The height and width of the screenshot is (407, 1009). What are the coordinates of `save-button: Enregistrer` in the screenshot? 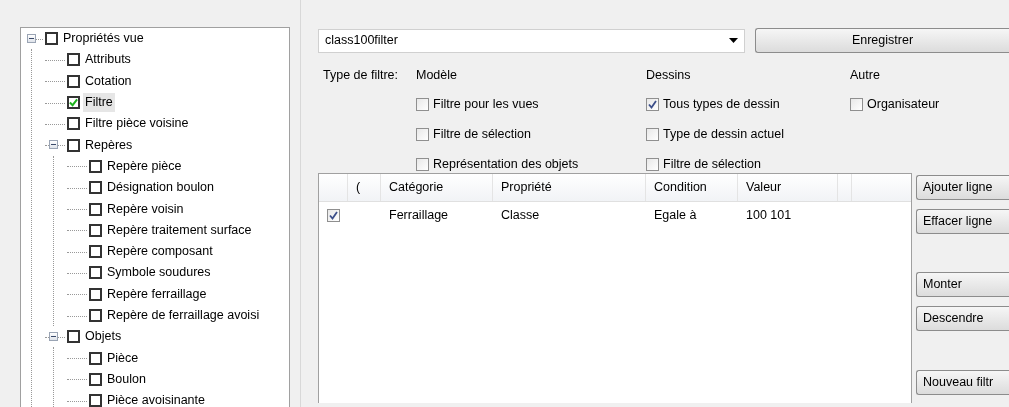 It's located at (882, 40).